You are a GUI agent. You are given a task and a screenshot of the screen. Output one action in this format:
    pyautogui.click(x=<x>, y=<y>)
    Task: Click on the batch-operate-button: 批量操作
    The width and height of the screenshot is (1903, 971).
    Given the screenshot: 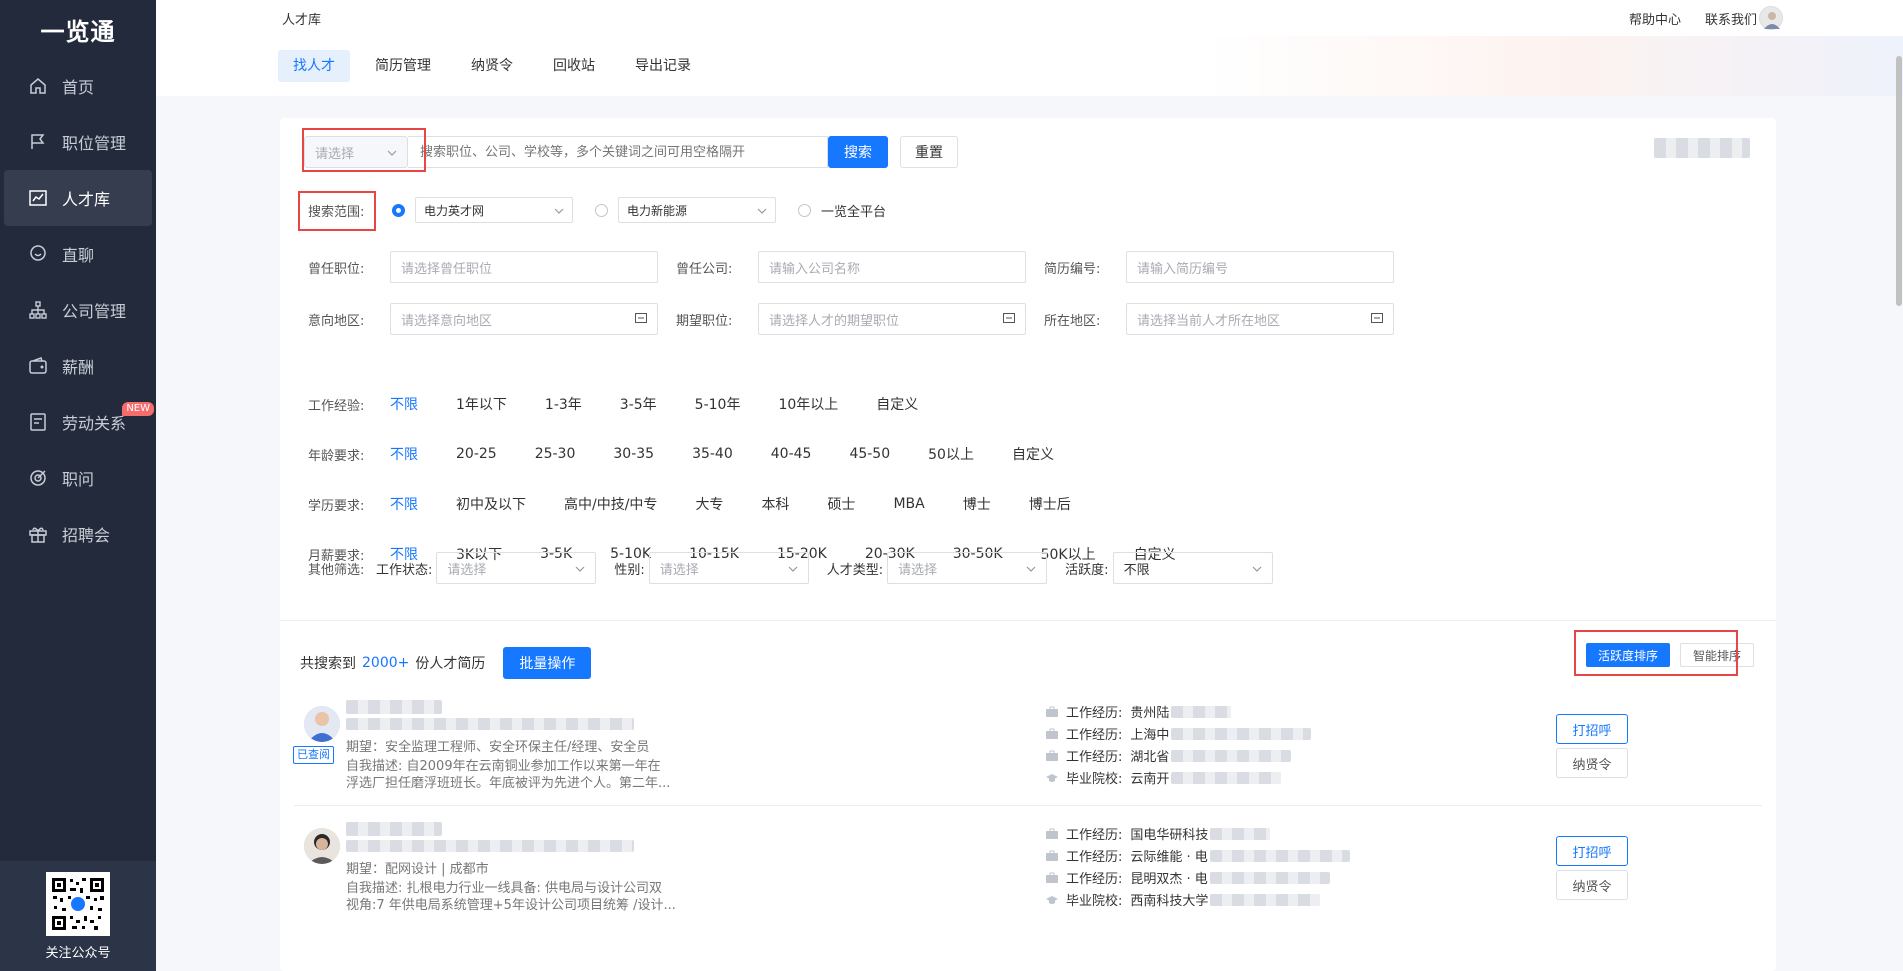 What is the action you would take?
    pyautogui.click(x=547, y=663)
    